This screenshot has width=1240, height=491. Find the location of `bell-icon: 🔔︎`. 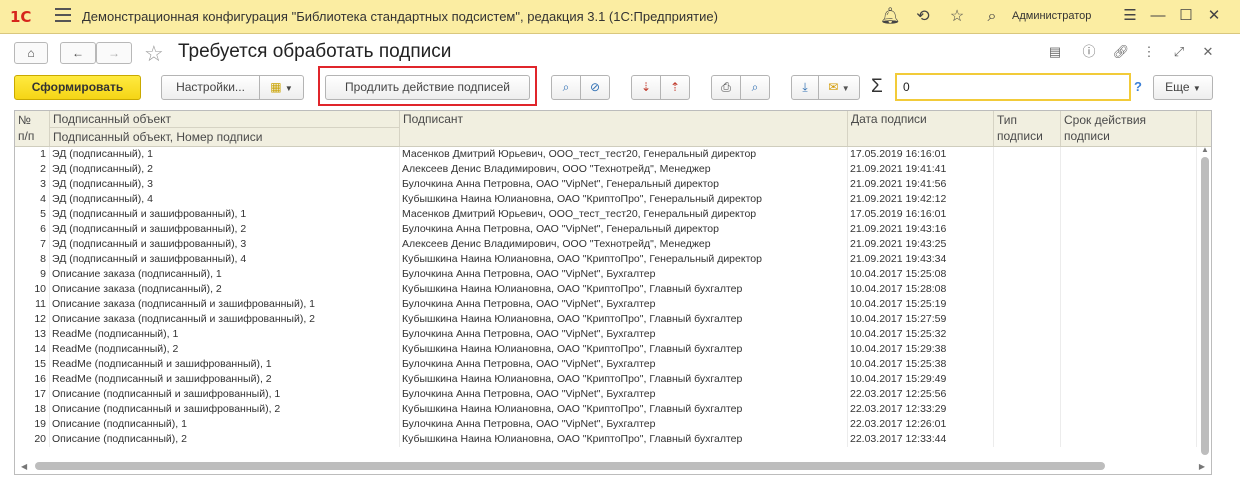

bell-icon: 🔔︎ is located at coordinates (890, 17).